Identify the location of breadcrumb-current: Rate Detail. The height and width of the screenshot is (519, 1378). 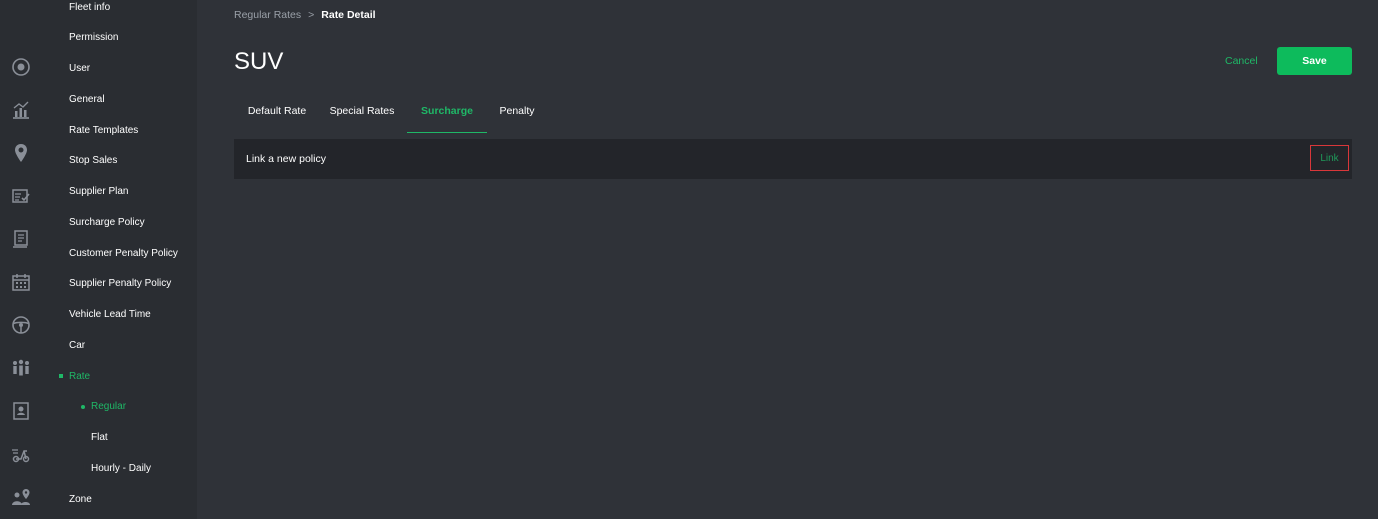
(348, 15).